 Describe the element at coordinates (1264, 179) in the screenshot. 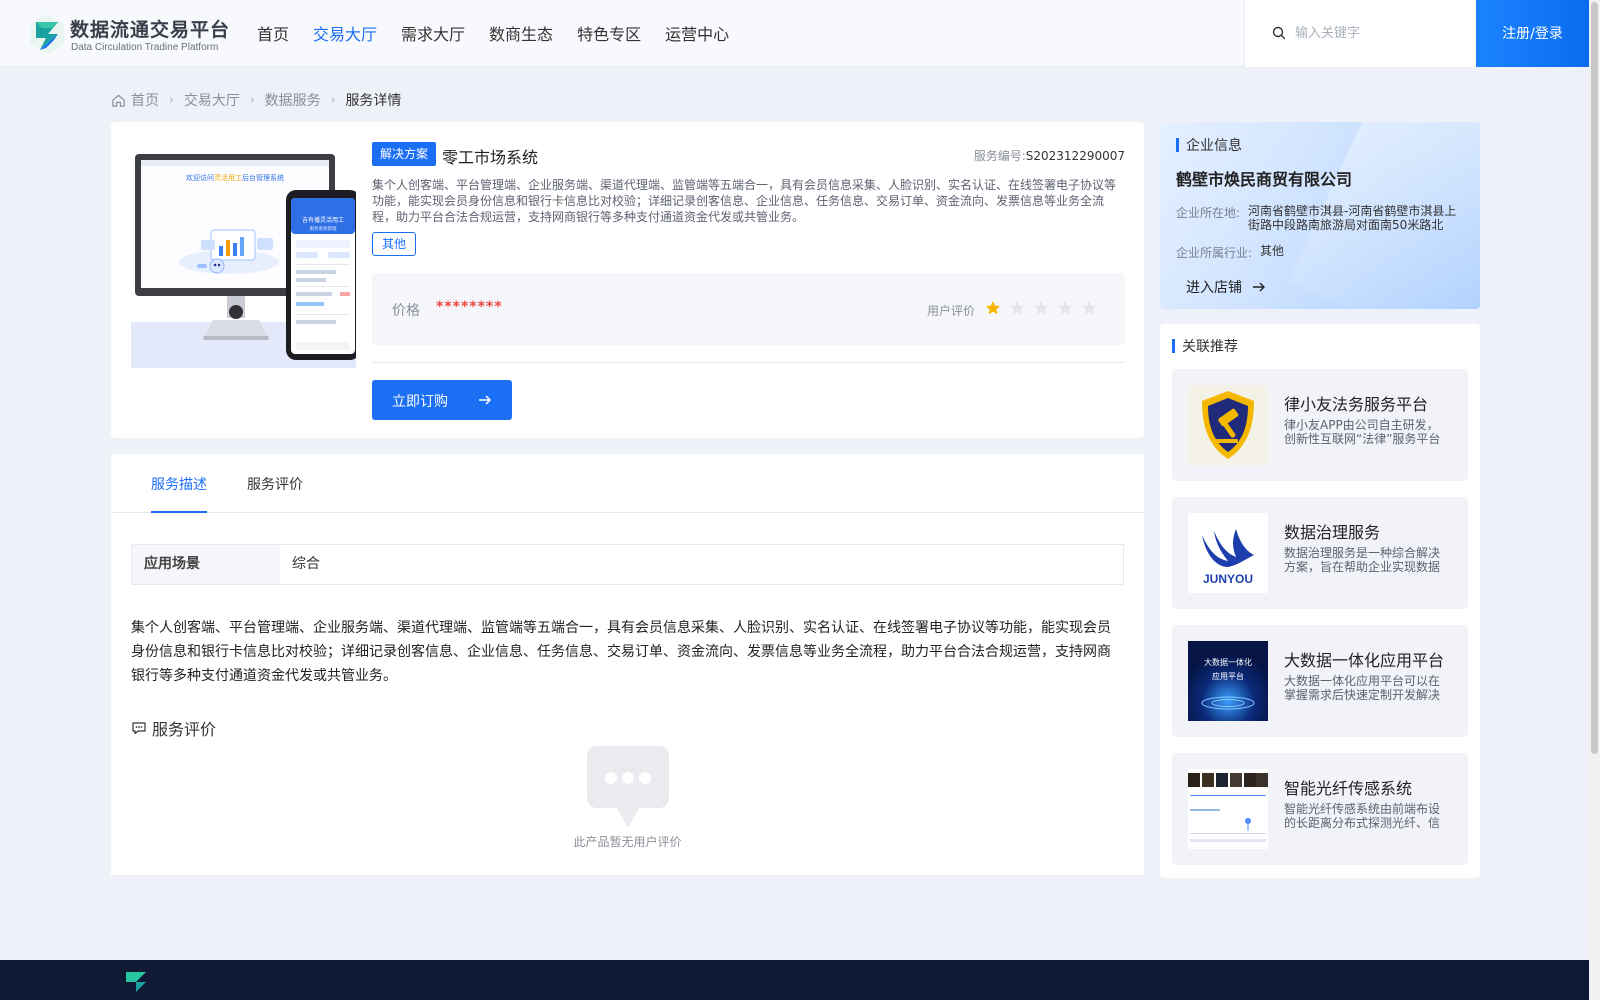

I see `company-name: 鹤壁市焕民商贸有限公司` at that location.